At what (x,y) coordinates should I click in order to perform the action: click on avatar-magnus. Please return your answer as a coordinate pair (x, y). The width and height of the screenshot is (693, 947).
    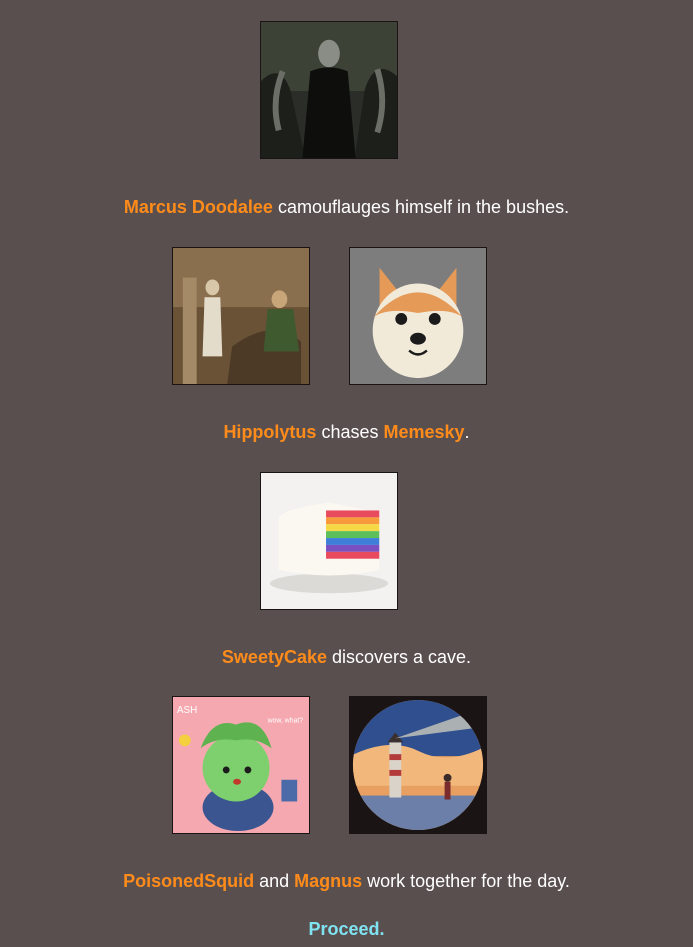
    Looking at the image, I should click on (418, 765).